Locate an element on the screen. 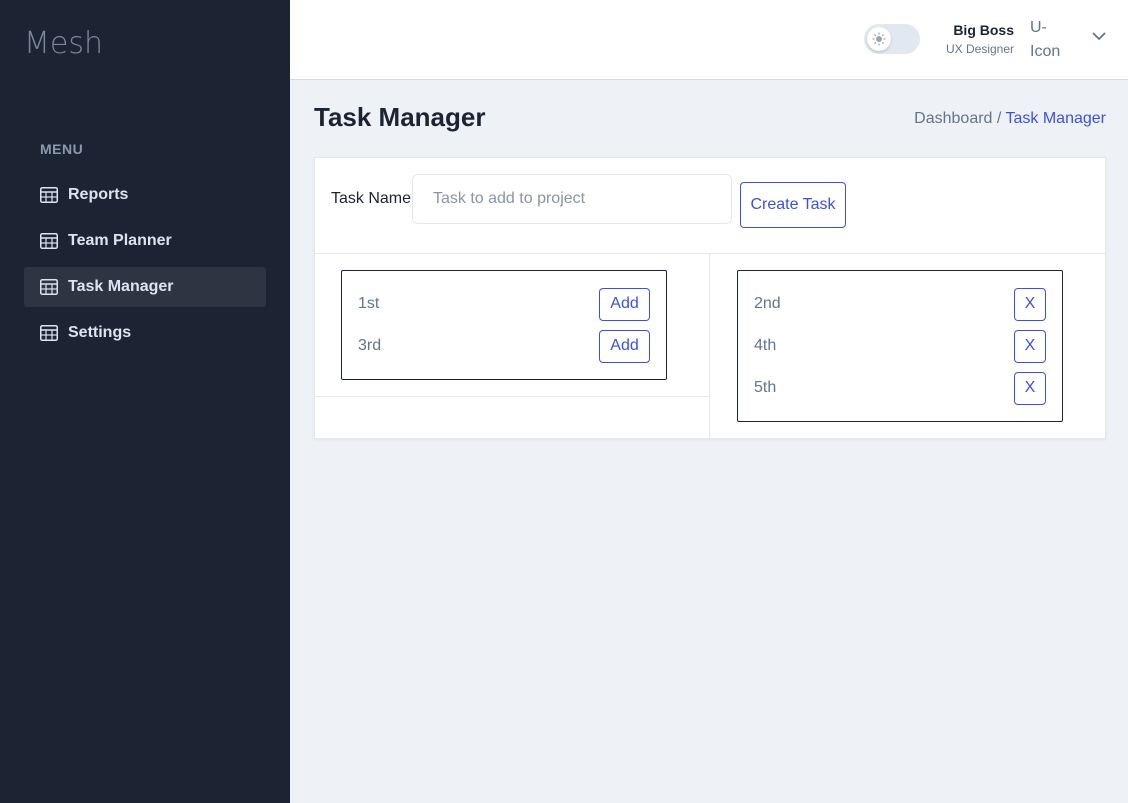  breadcrumb-parent: Dashboard / is located at coordinates (957, 118).